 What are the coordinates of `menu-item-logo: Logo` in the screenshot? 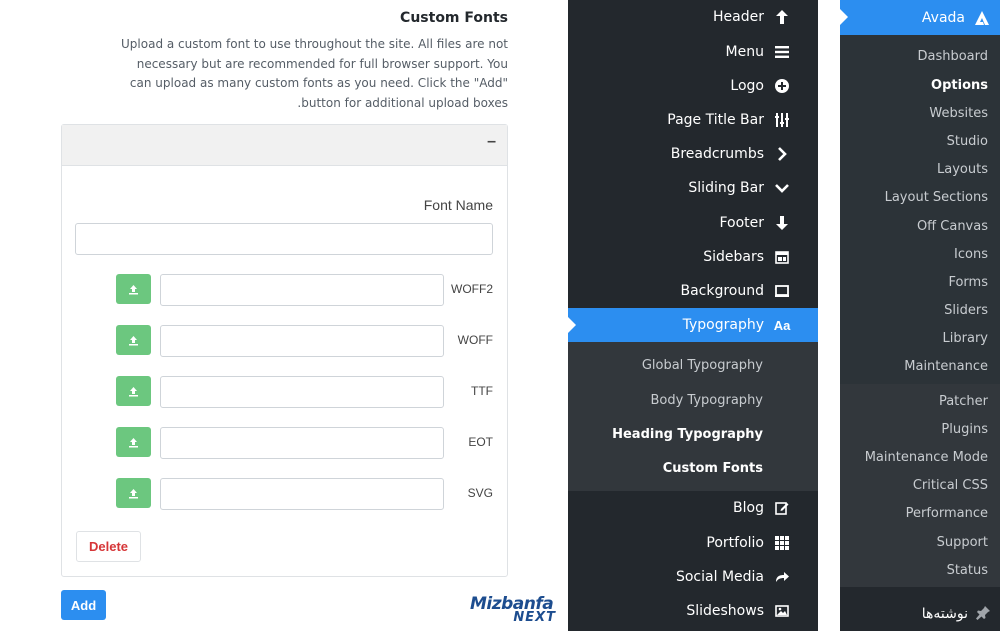 It's located at (693, 86).